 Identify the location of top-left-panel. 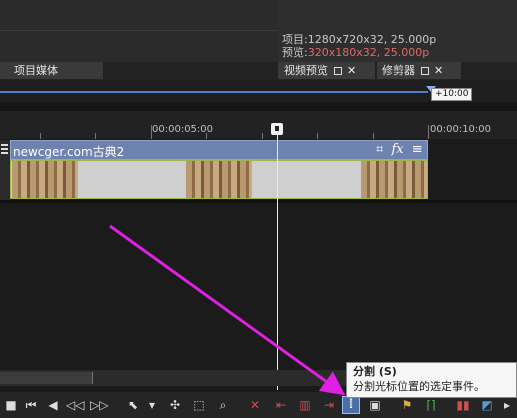
(139, 31).